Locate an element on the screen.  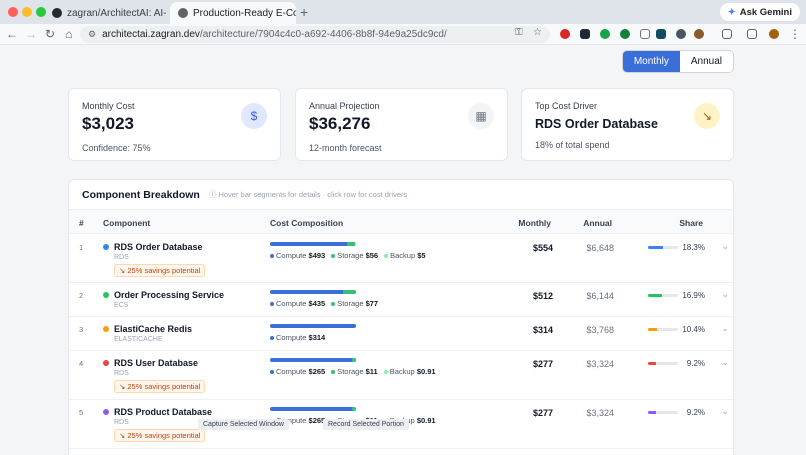
annual-toggle-button: Annual is located at coordinates (706, 61).